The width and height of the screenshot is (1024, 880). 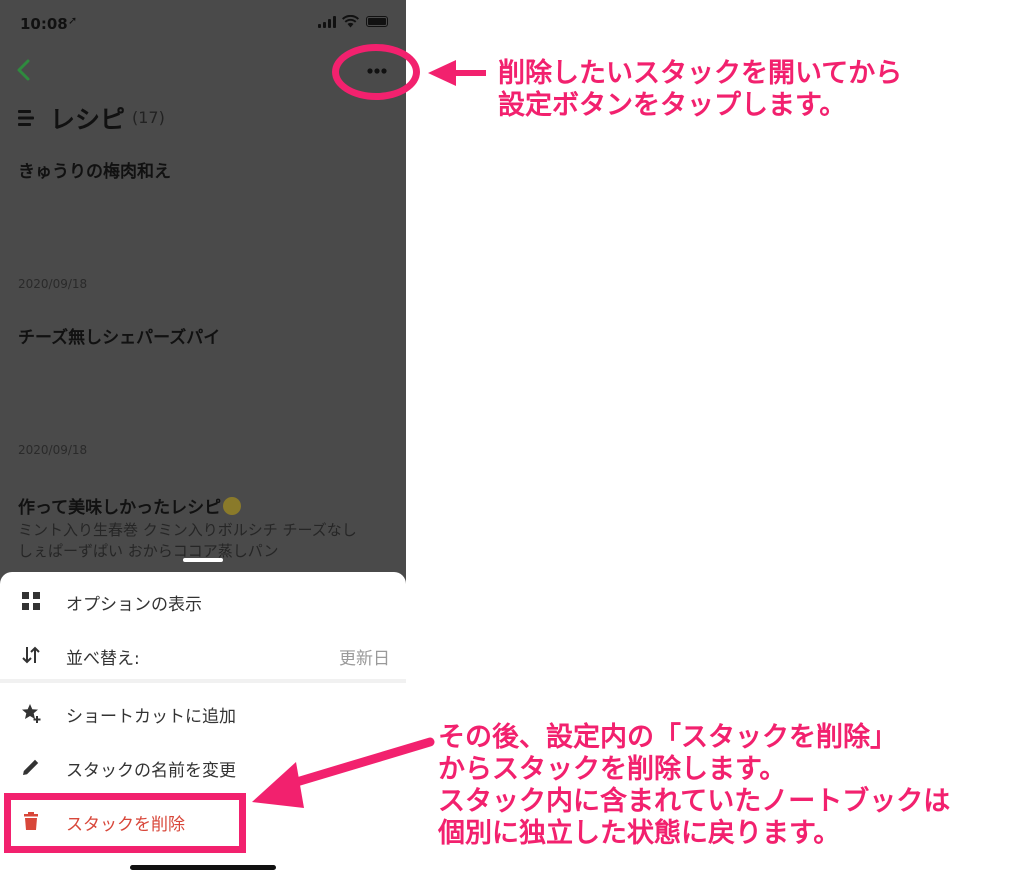 What do you see at coordinates (203, 867) in the screenshot?
I see `home-indicator` at bounding box center [203, 867].